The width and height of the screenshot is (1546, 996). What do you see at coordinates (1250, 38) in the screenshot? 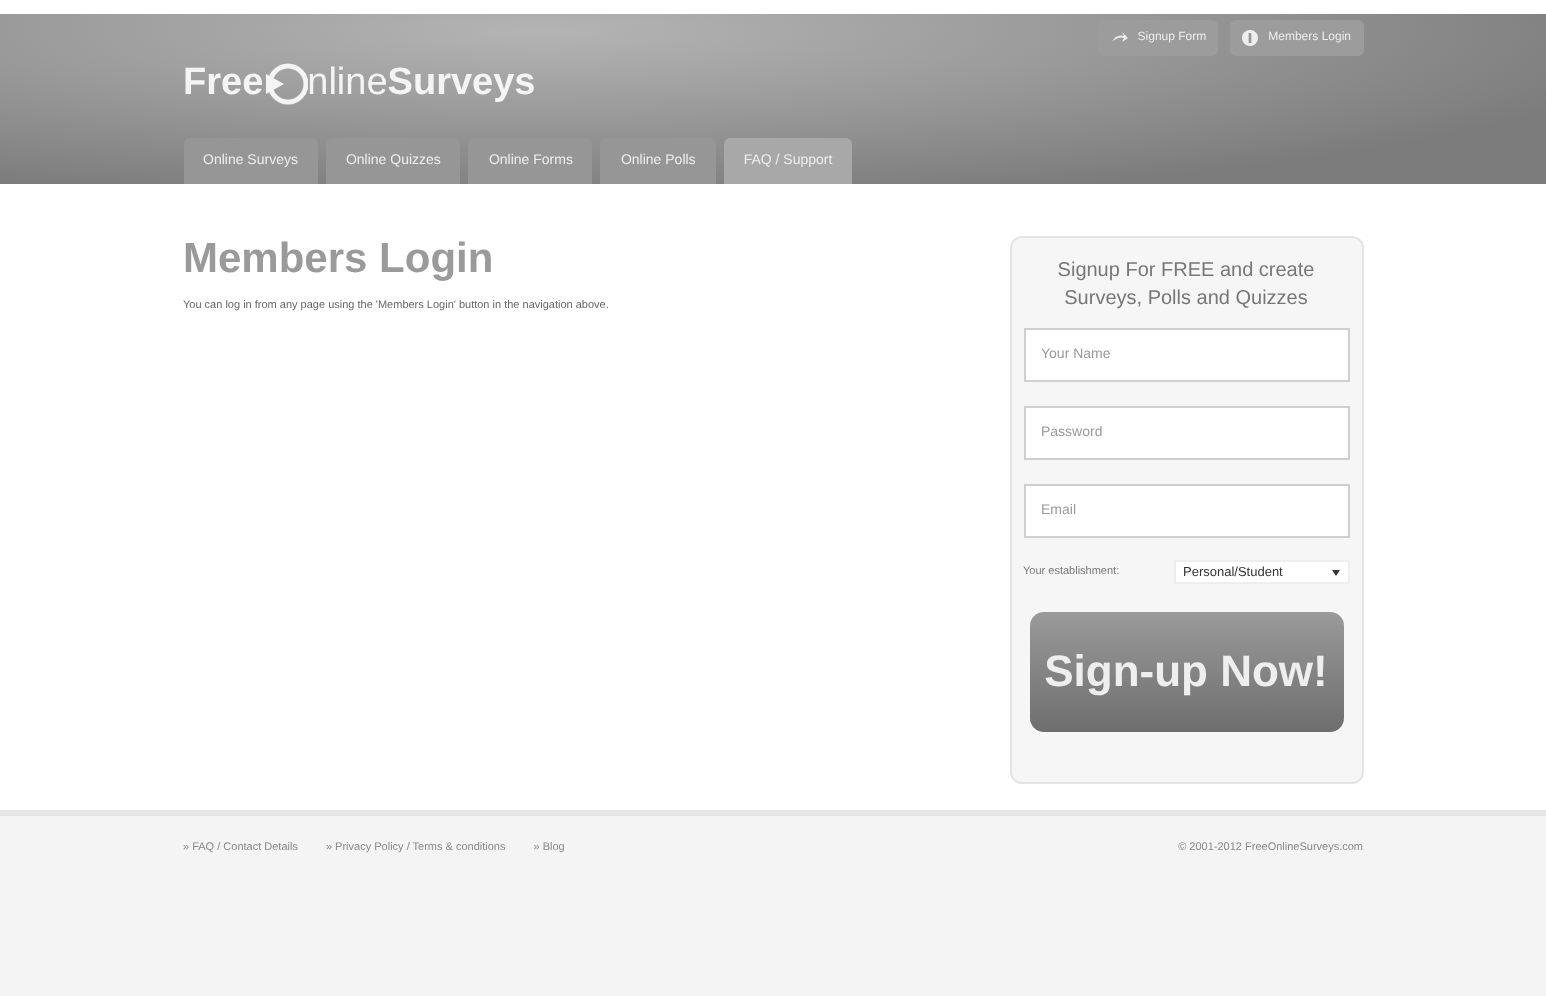
I see `power-icon` at bounding box center [1250, 38].